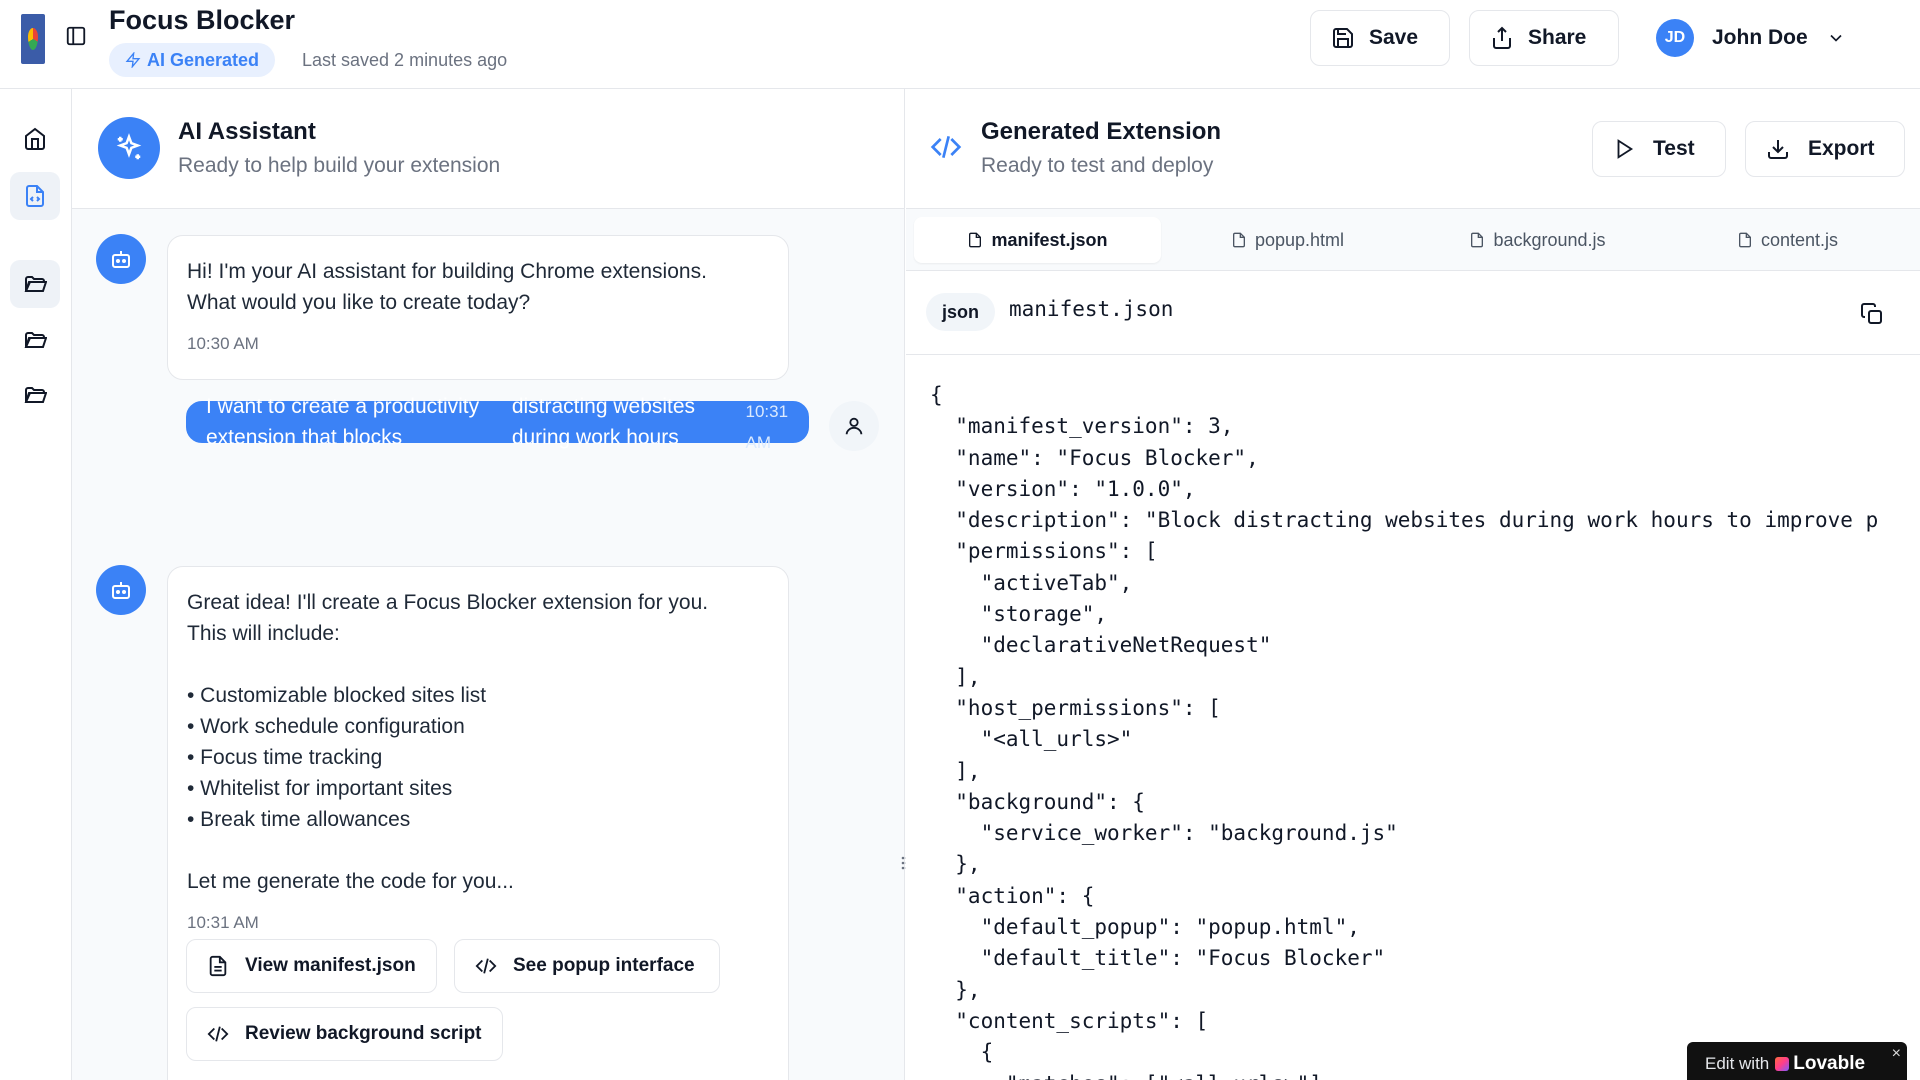 This screenshot has width=1920, height=1080. I want to click on code-line: ],, so click(955, 770).